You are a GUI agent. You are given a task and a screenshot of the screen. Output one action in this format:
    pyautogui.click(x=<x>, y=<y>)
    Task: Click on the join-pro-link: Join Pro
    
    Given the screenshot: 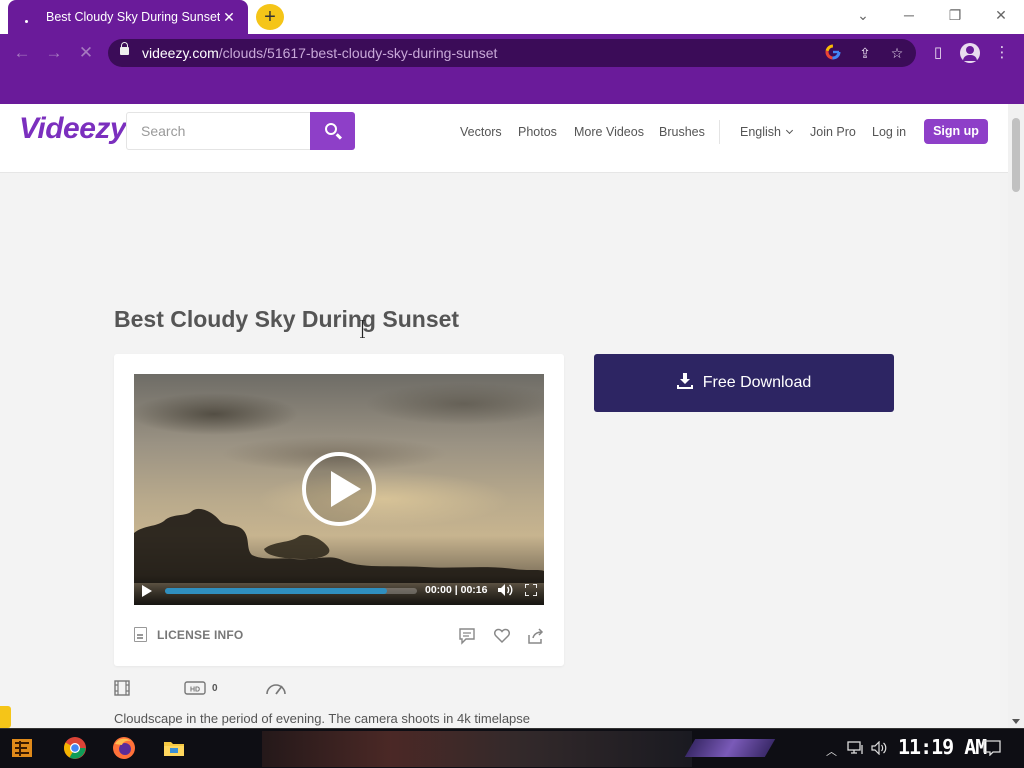 What is the action you would take?
    pyautogui.click(x=833, y=132)
    